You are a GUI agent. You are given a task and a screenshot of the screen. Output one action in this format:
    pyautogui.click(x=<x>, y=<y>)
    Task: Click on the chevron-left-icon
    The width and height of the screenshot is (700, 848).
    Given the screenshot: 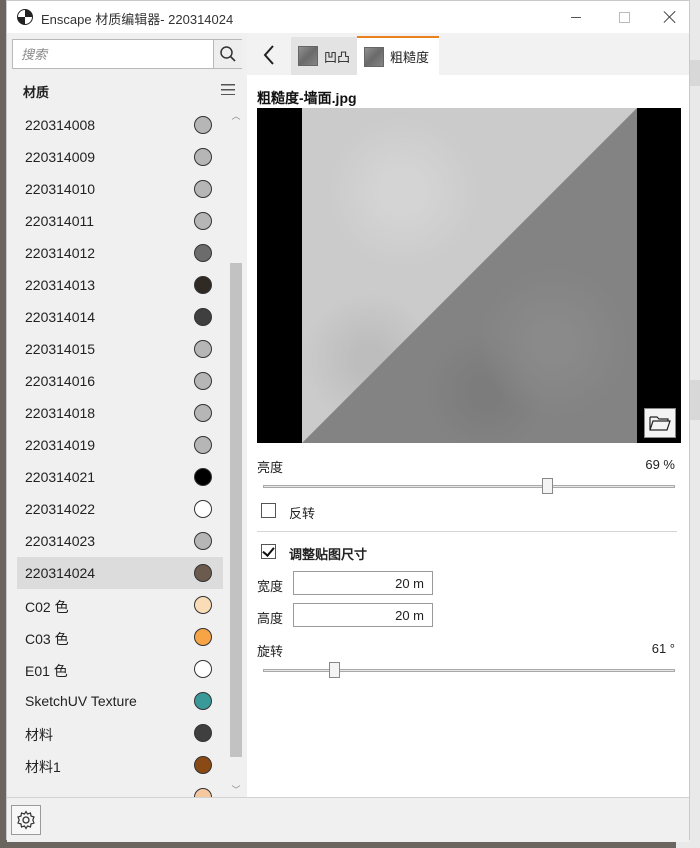 What is the action you would take?
    pyautogui.click(x=268, y=55)
    